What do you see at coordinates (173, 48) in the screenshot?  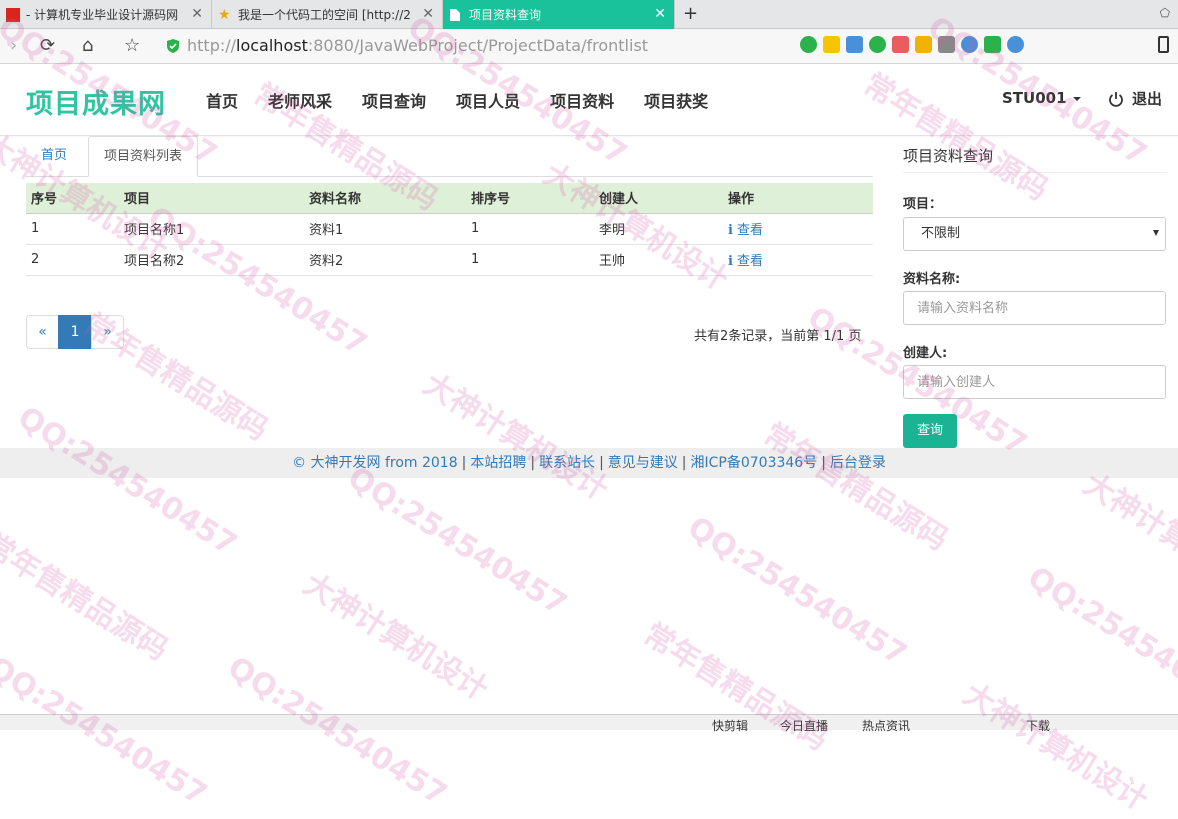 I see `secure-shield-icon` at bounding box center [173, 48].